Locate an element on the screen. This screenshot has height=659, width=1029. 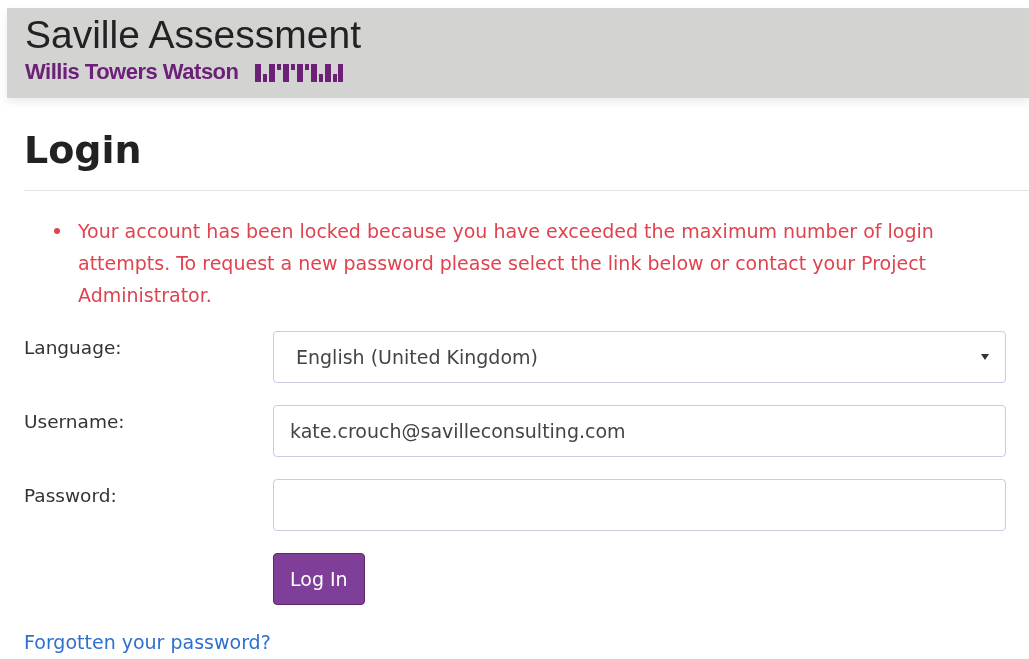
error-message: Your account has been locked because you have exceeded the maximum number of login attempts. To request a new password please select the link below or contact your Project Administrator. is located at coordinates (506, 263).